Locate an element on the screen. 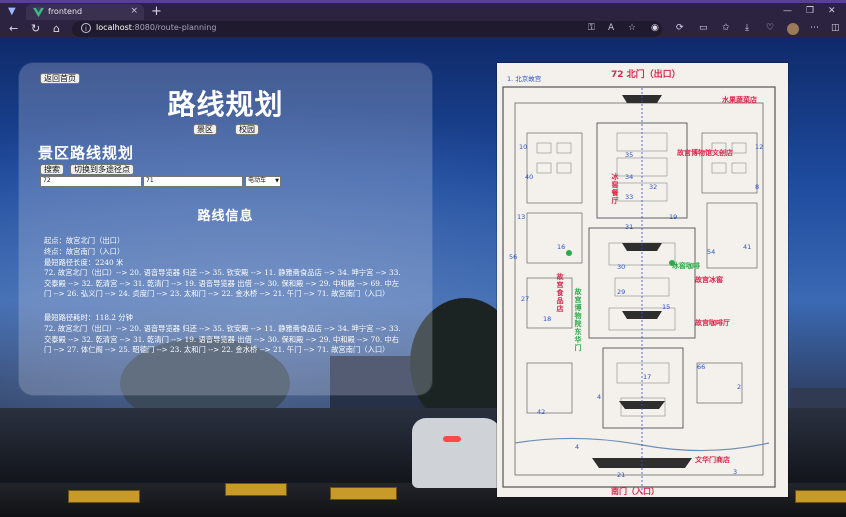 This screenshot has height=517, width=846. map-number: 21 is located at coordinates (621, 475).